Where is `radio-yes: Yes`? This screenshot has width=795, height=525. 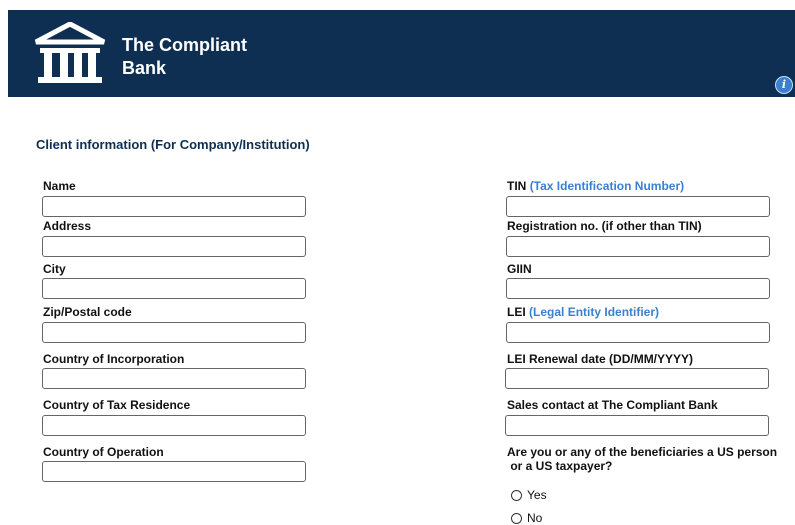 radio-yes: Yes is located at coordinates (529, 495).